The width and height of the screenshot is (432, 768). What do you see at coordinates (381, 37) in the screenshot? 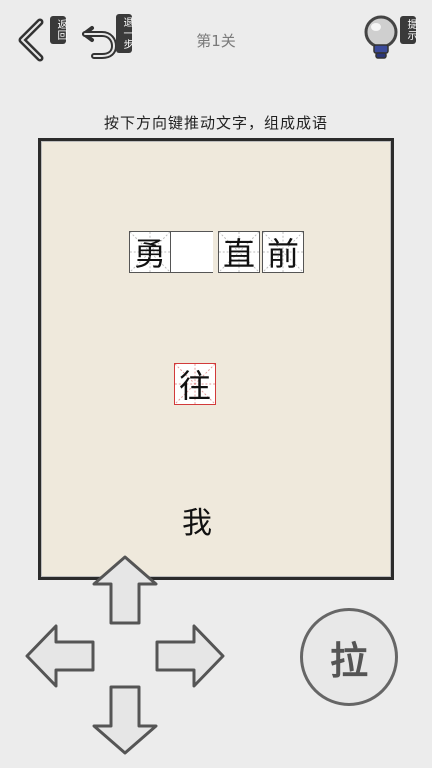
I see `lightbulb-icon` at bounding box center [381, 37].